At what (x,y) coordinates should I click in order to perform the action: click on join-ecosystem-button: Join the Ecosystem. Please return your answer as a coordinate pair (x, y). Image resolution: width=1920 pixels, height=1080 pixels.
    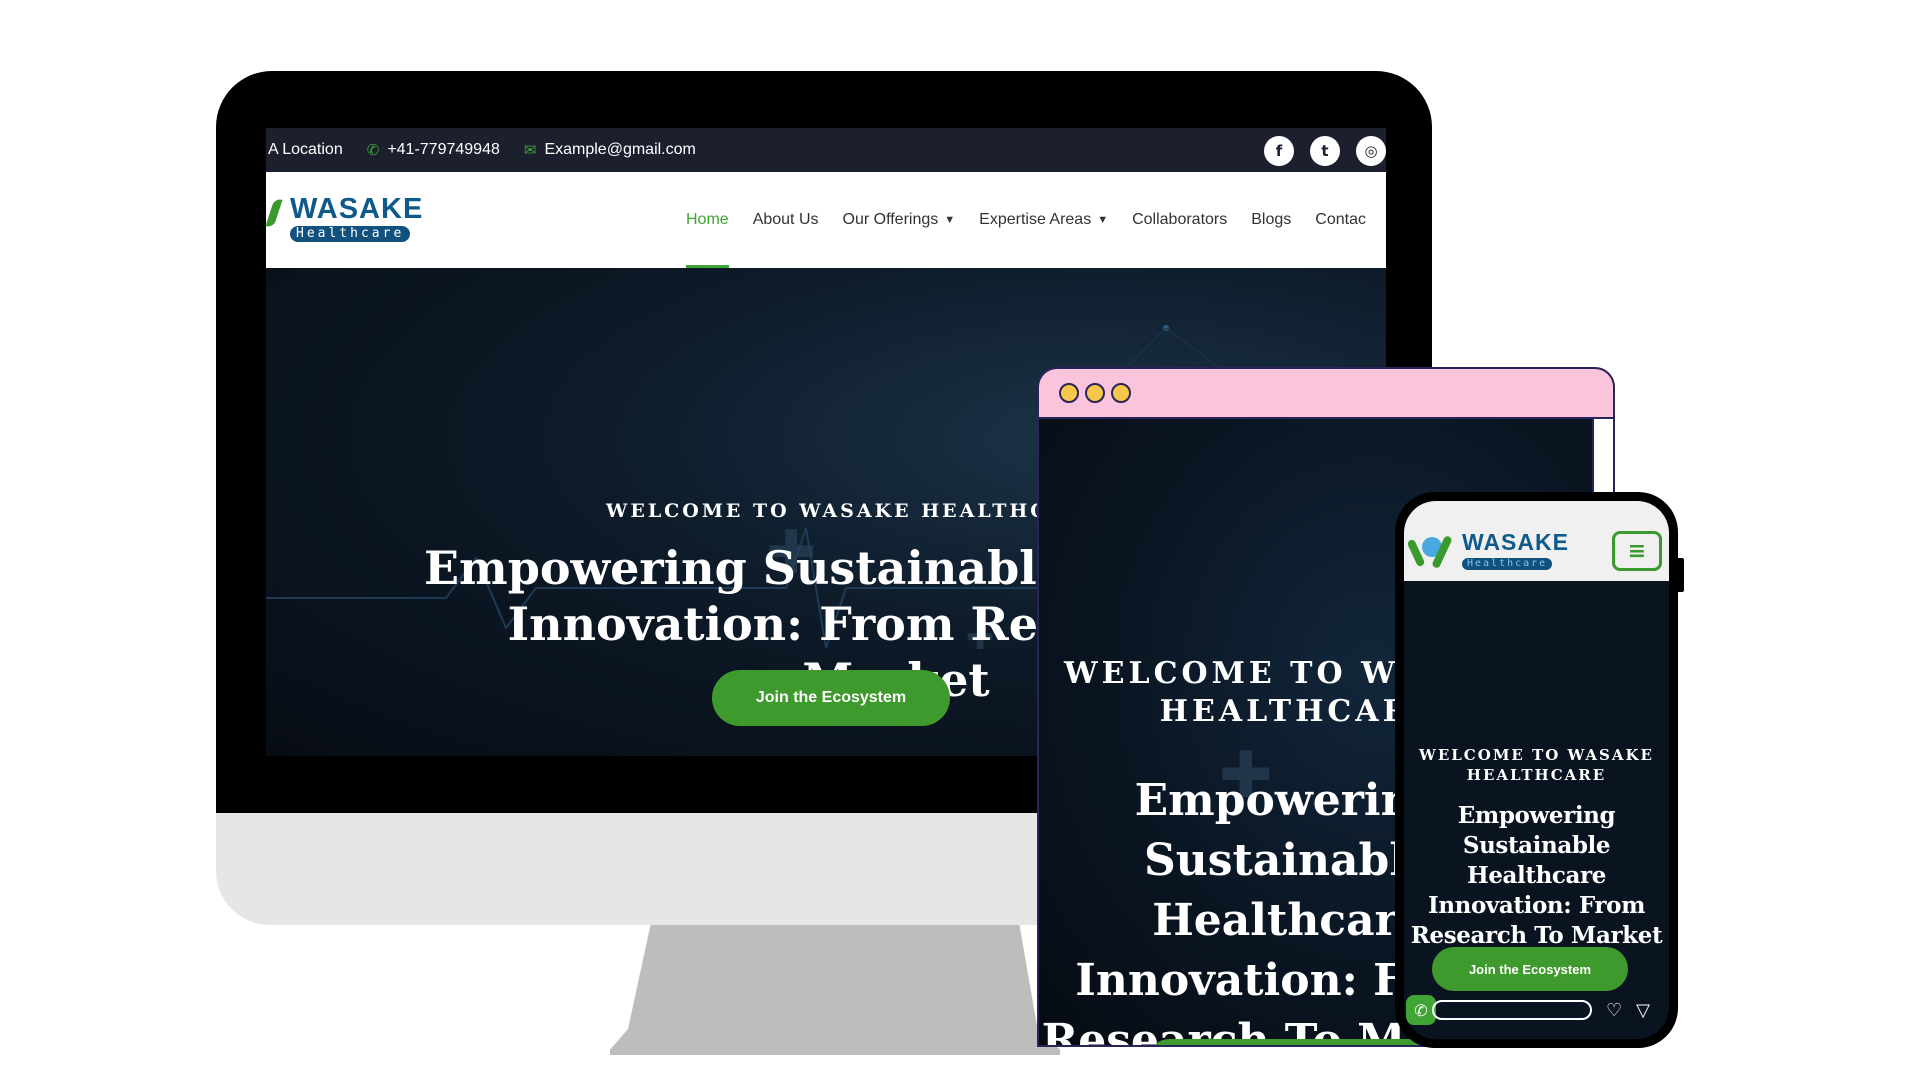
    Looking at the image, I should click on (831, 698).